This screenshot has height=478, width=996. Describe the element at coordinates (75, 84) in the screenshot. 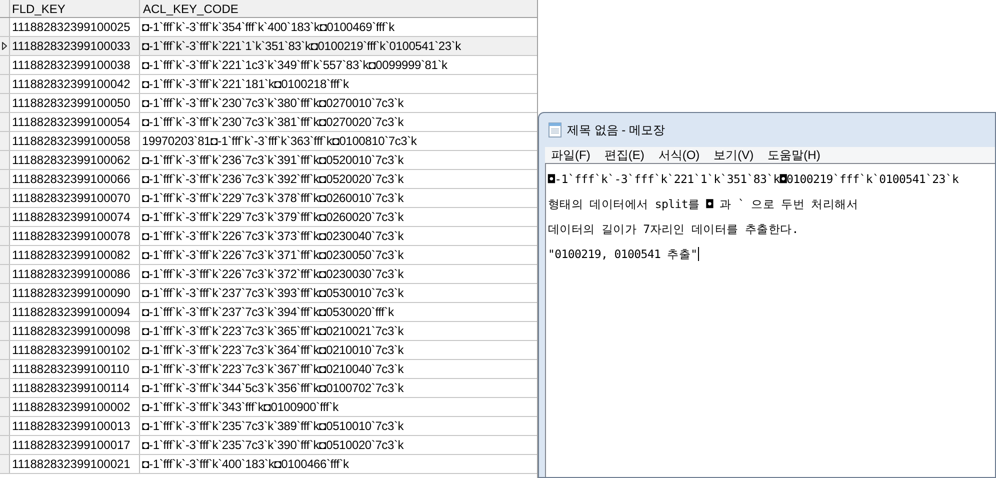

I see `table-cell: 111882832399100042` at that location.